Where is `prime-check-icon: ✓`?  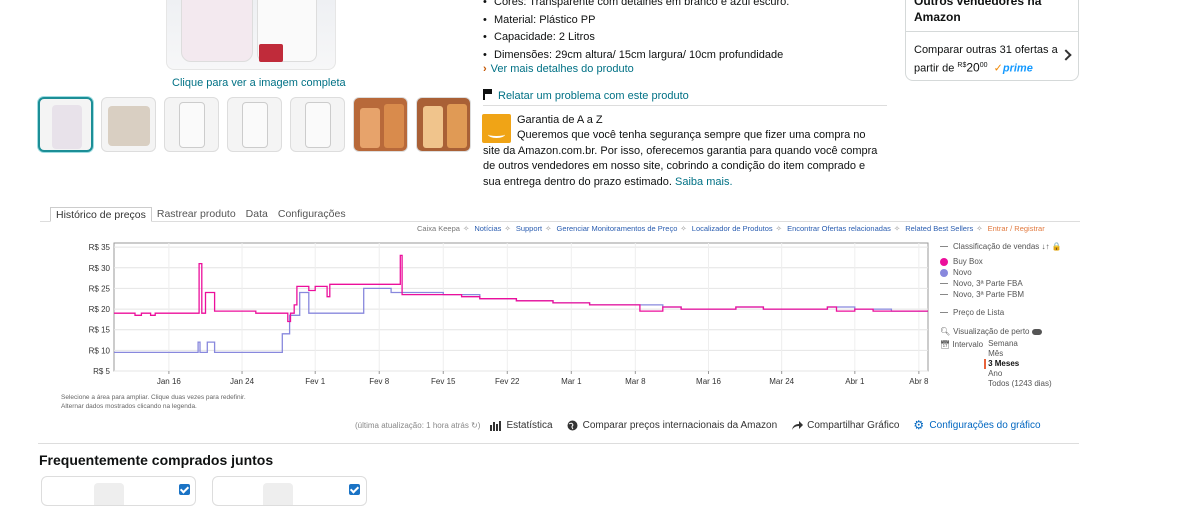
prime-check-icon: ✓ is located at coordinates (998, 68).